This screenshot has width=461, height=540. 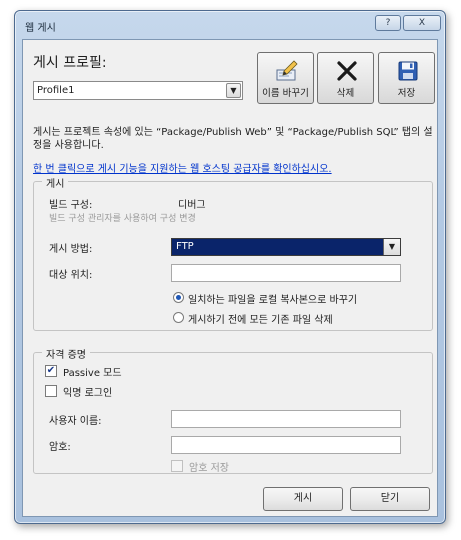 What do you see at coordinates (192, 205) in the screenshot?
I see `build-config-value: 디버그` at bounding box center [192, 205].